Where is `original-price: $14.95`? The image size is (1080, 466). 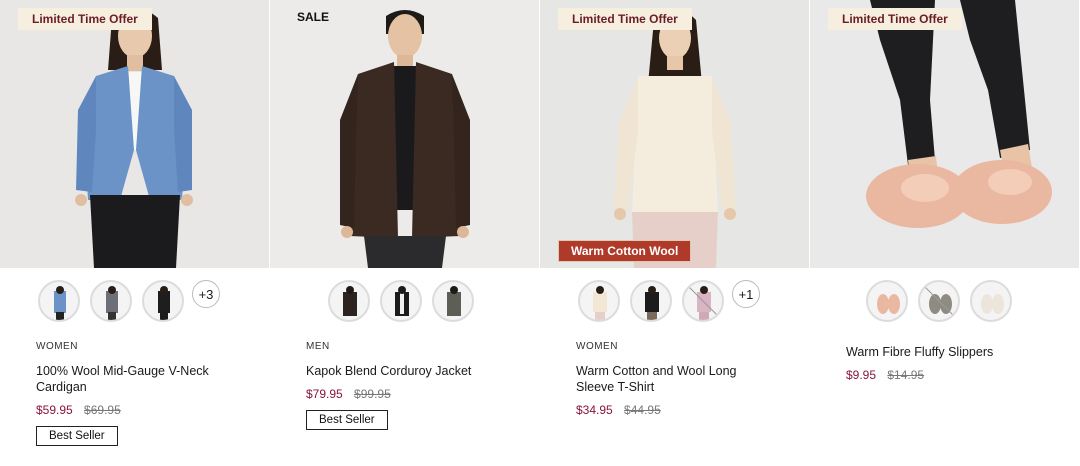
original-price: $14.95 is located at coordinates (906, 375).